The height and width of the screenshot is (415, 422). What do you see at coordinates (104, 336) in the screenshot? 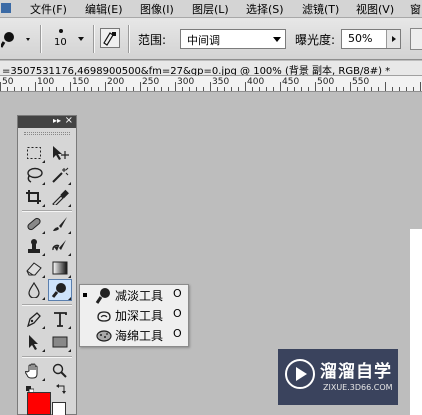
I see `sponge-icon` at bounding box center [104, 336].